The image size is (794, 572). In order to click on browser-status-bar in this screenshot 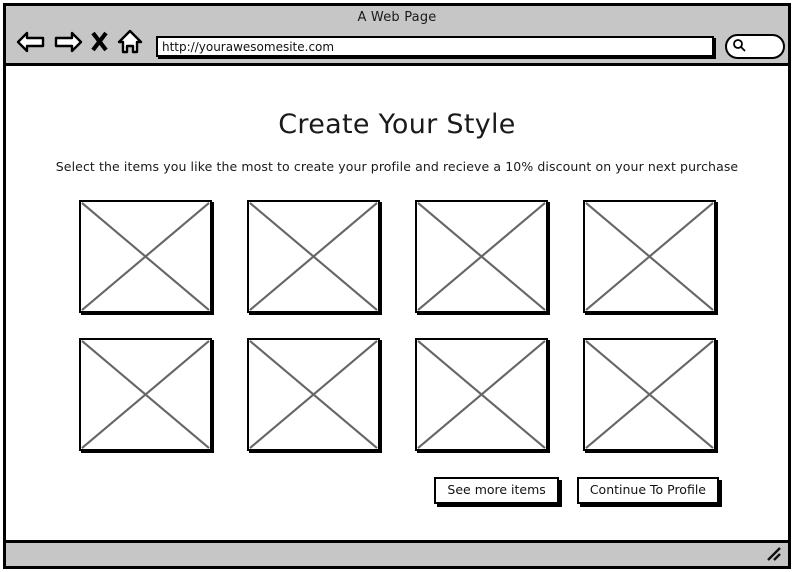, I will do `click(397, 553)`.